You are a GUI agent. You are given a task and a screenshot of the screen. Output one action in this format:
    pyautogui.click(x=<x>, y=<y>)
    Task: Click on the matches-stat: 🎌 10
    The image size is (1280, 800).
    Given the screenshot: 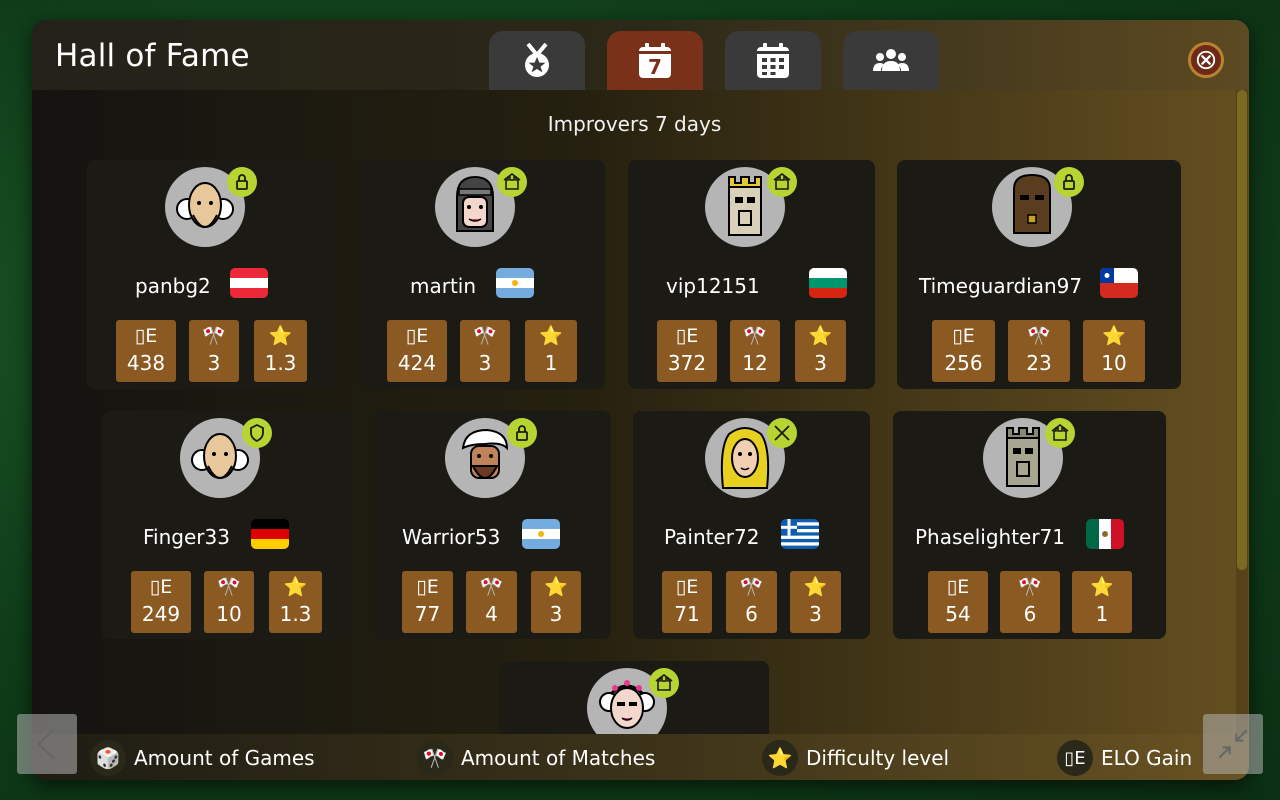 What is the action you would take?
    pyautogui.click(x=229, y=602)
    